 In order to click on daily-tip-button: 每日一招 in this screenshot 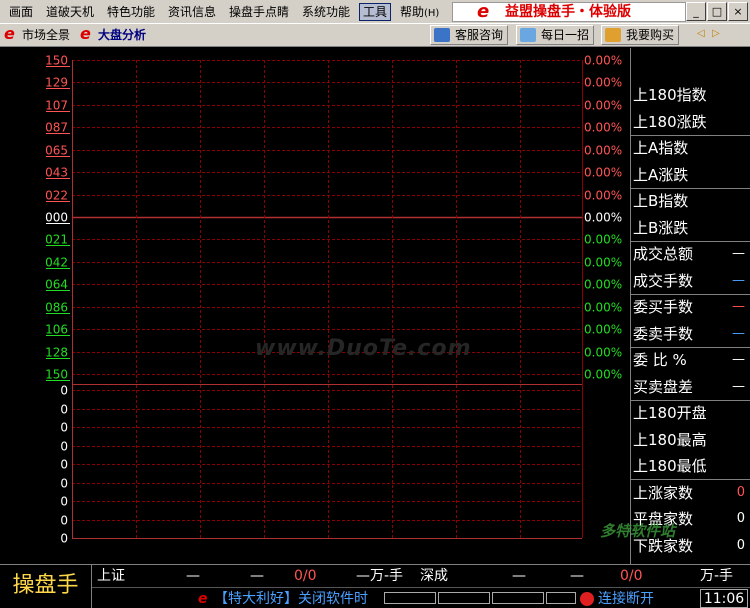, I will do `click(555, 35)`.